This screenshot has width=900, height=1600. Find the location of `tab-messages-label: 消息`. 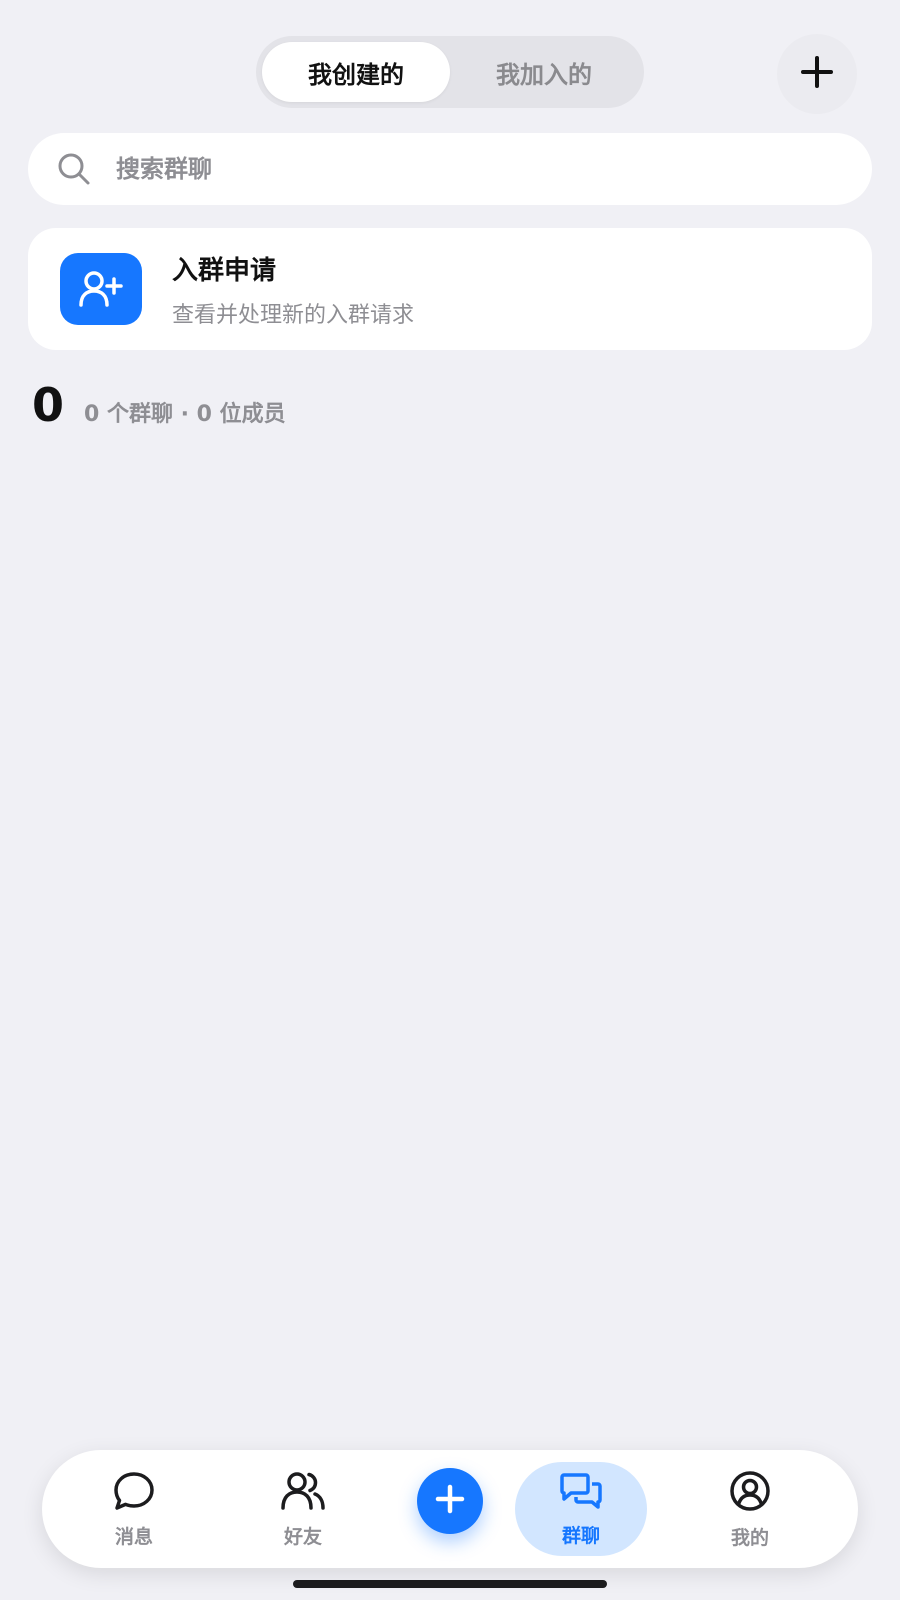

tab-messages-label: 消息 is located at coordinates (133, 1536).